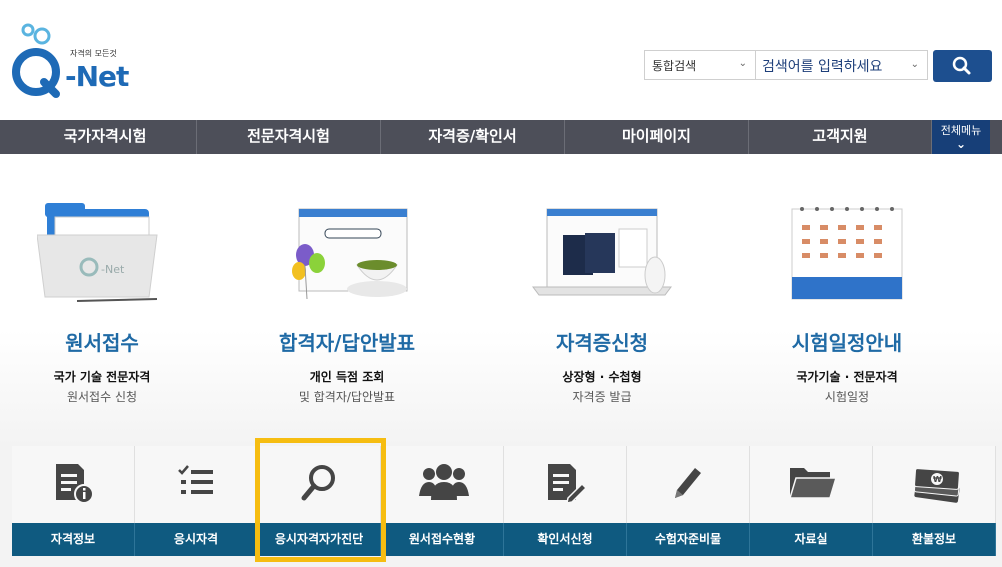  I want to click on feature-card-results: 합격자/답안발표 개인 득점 조회 및 합격자/답안발표, so click(347, 300).